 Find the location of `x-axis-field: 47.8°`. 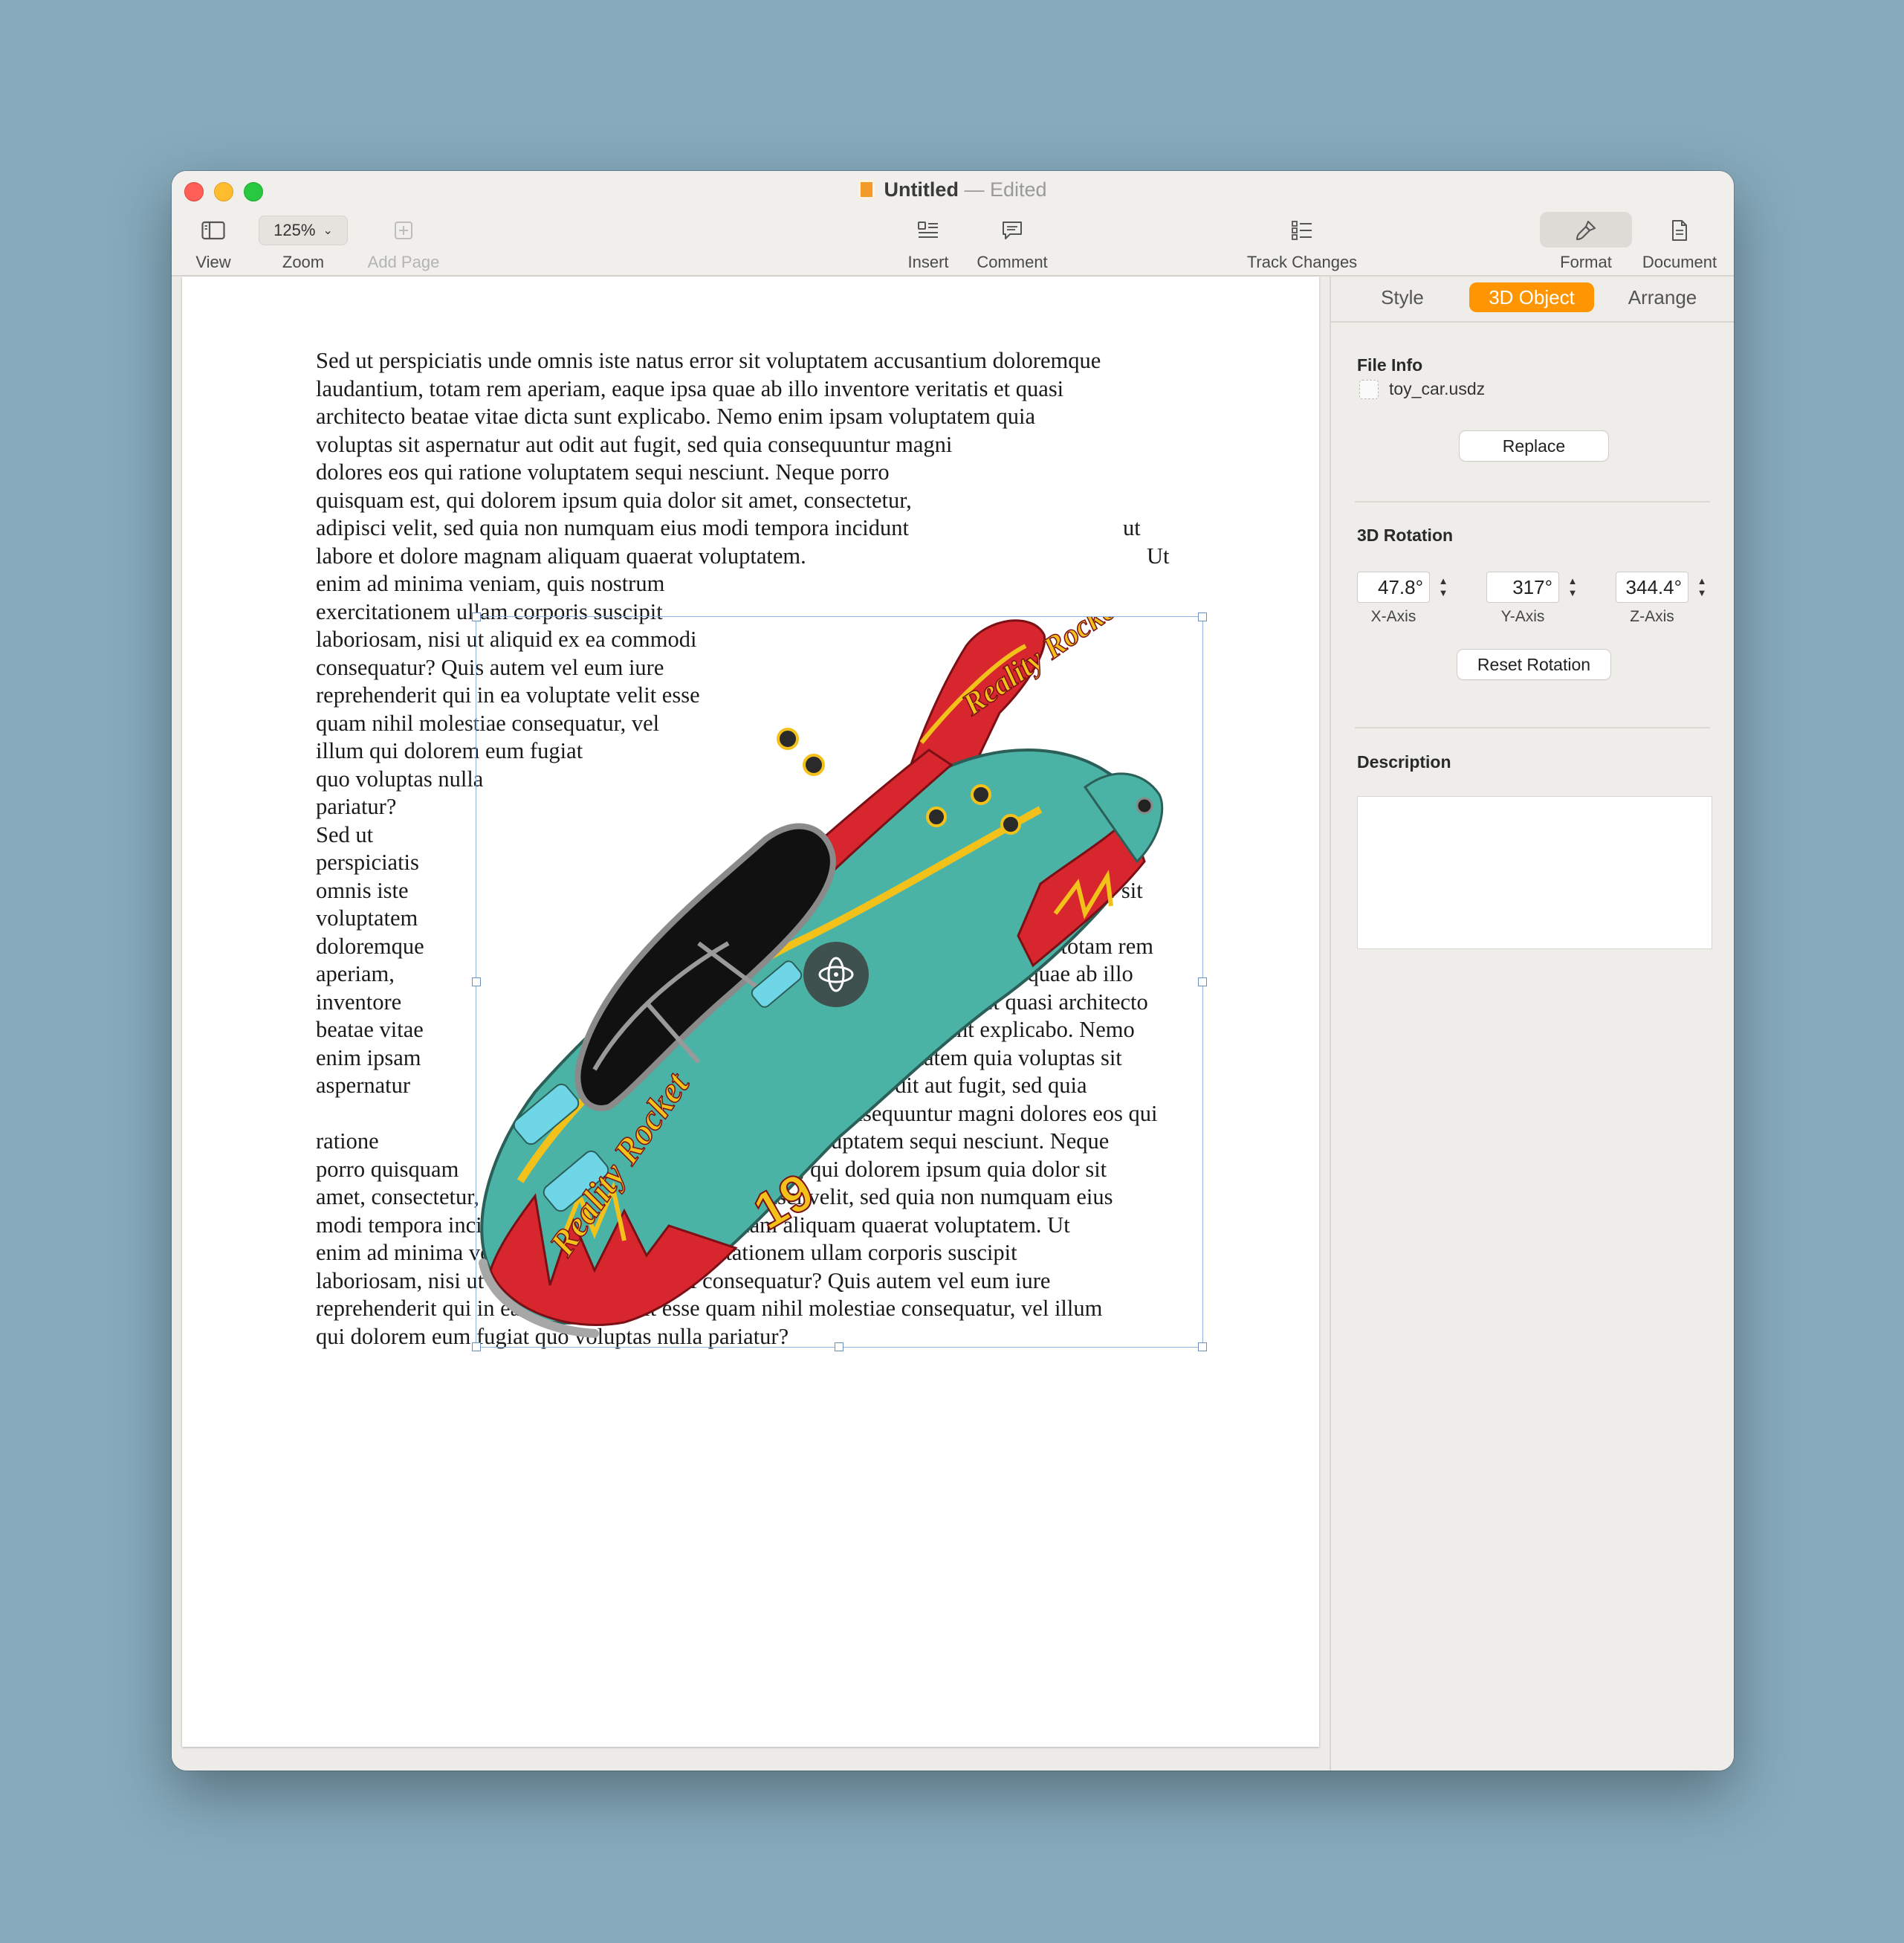

x-axis-field: 47.8° is located at coordinates (1394, 587).